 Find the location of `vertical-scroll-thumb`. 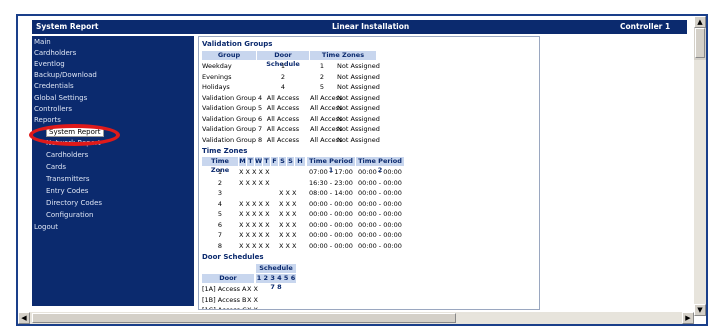

vertical-scroll-thumb is located at coordinates (700, 43).